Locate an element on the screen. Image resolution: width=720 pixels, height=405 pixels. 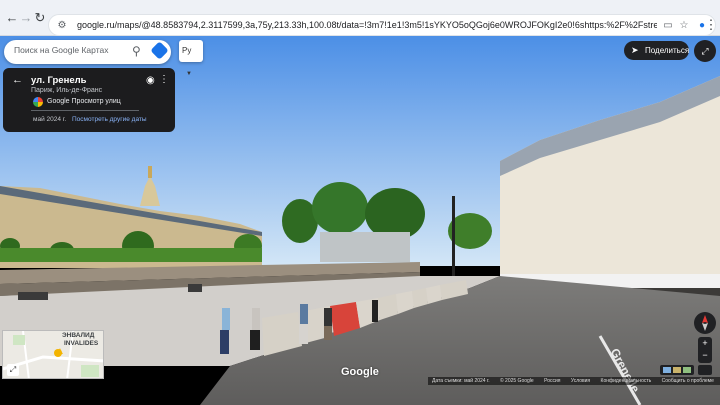
chevron-down-icon: ▼ is located at coordinates (189, 74).